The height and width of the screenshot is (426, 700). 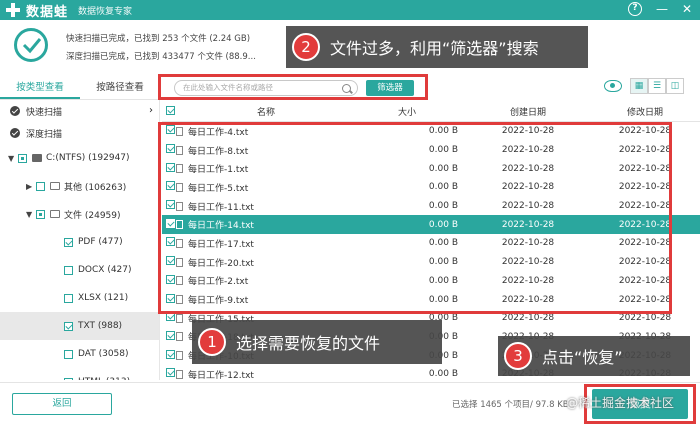 I want to click on sidebar-item-quick-scan: 快速扫描 ›, so click(x=79, y=111).